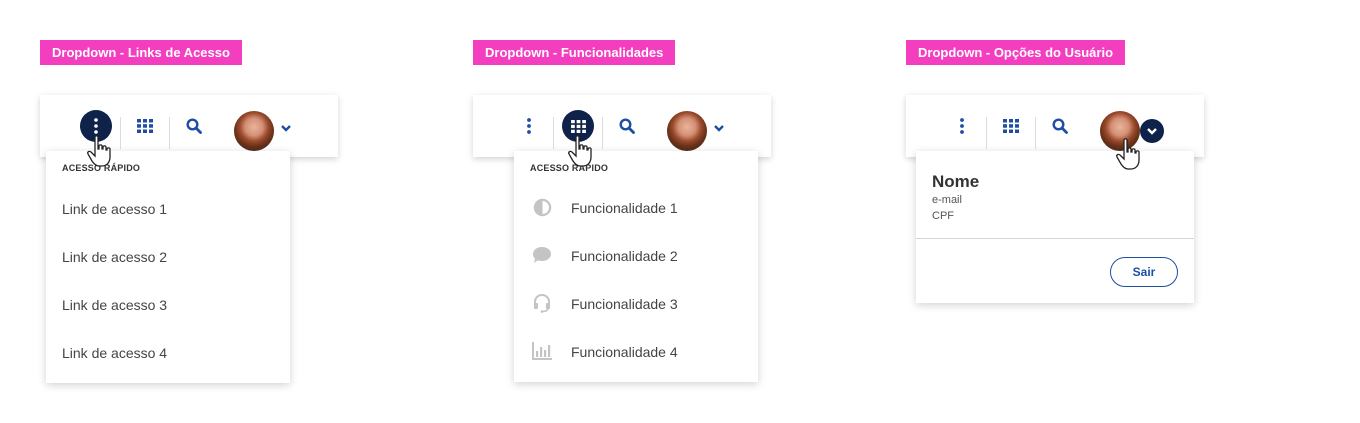  I want to click on header-bar-links, so click(189, 126).